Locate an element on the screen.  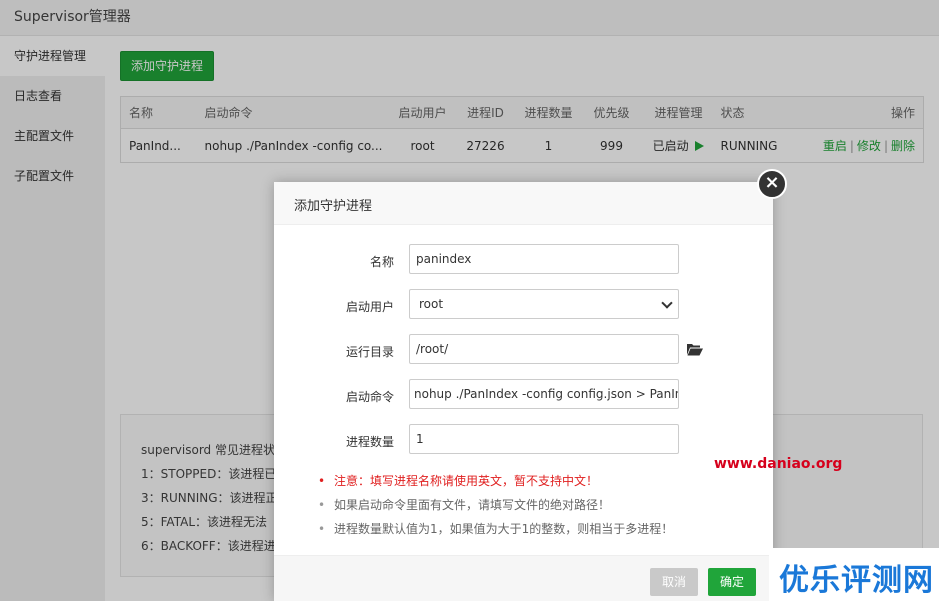
dir-input: /root/ is located at coordinates (544, 349).